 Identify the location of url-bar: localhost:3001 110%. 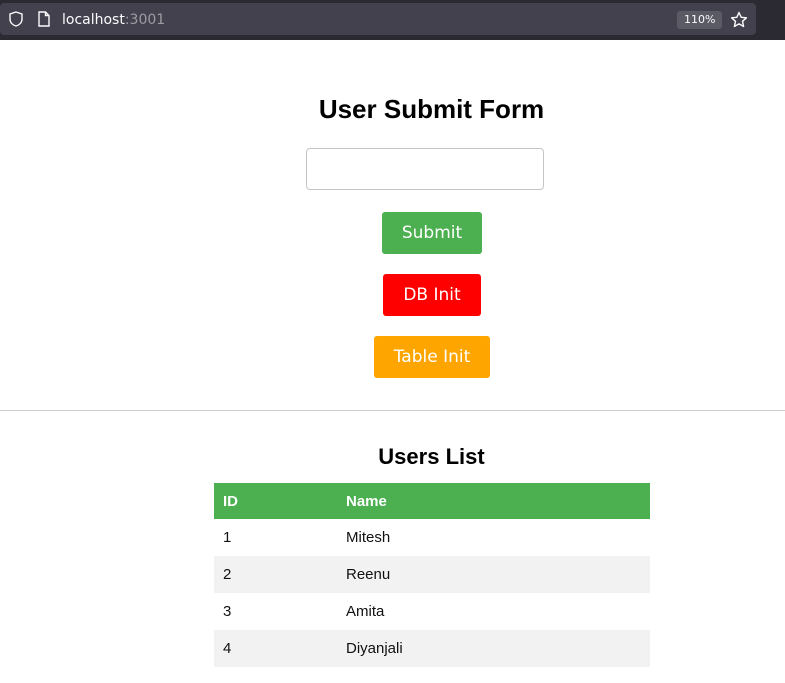
(378, 19).